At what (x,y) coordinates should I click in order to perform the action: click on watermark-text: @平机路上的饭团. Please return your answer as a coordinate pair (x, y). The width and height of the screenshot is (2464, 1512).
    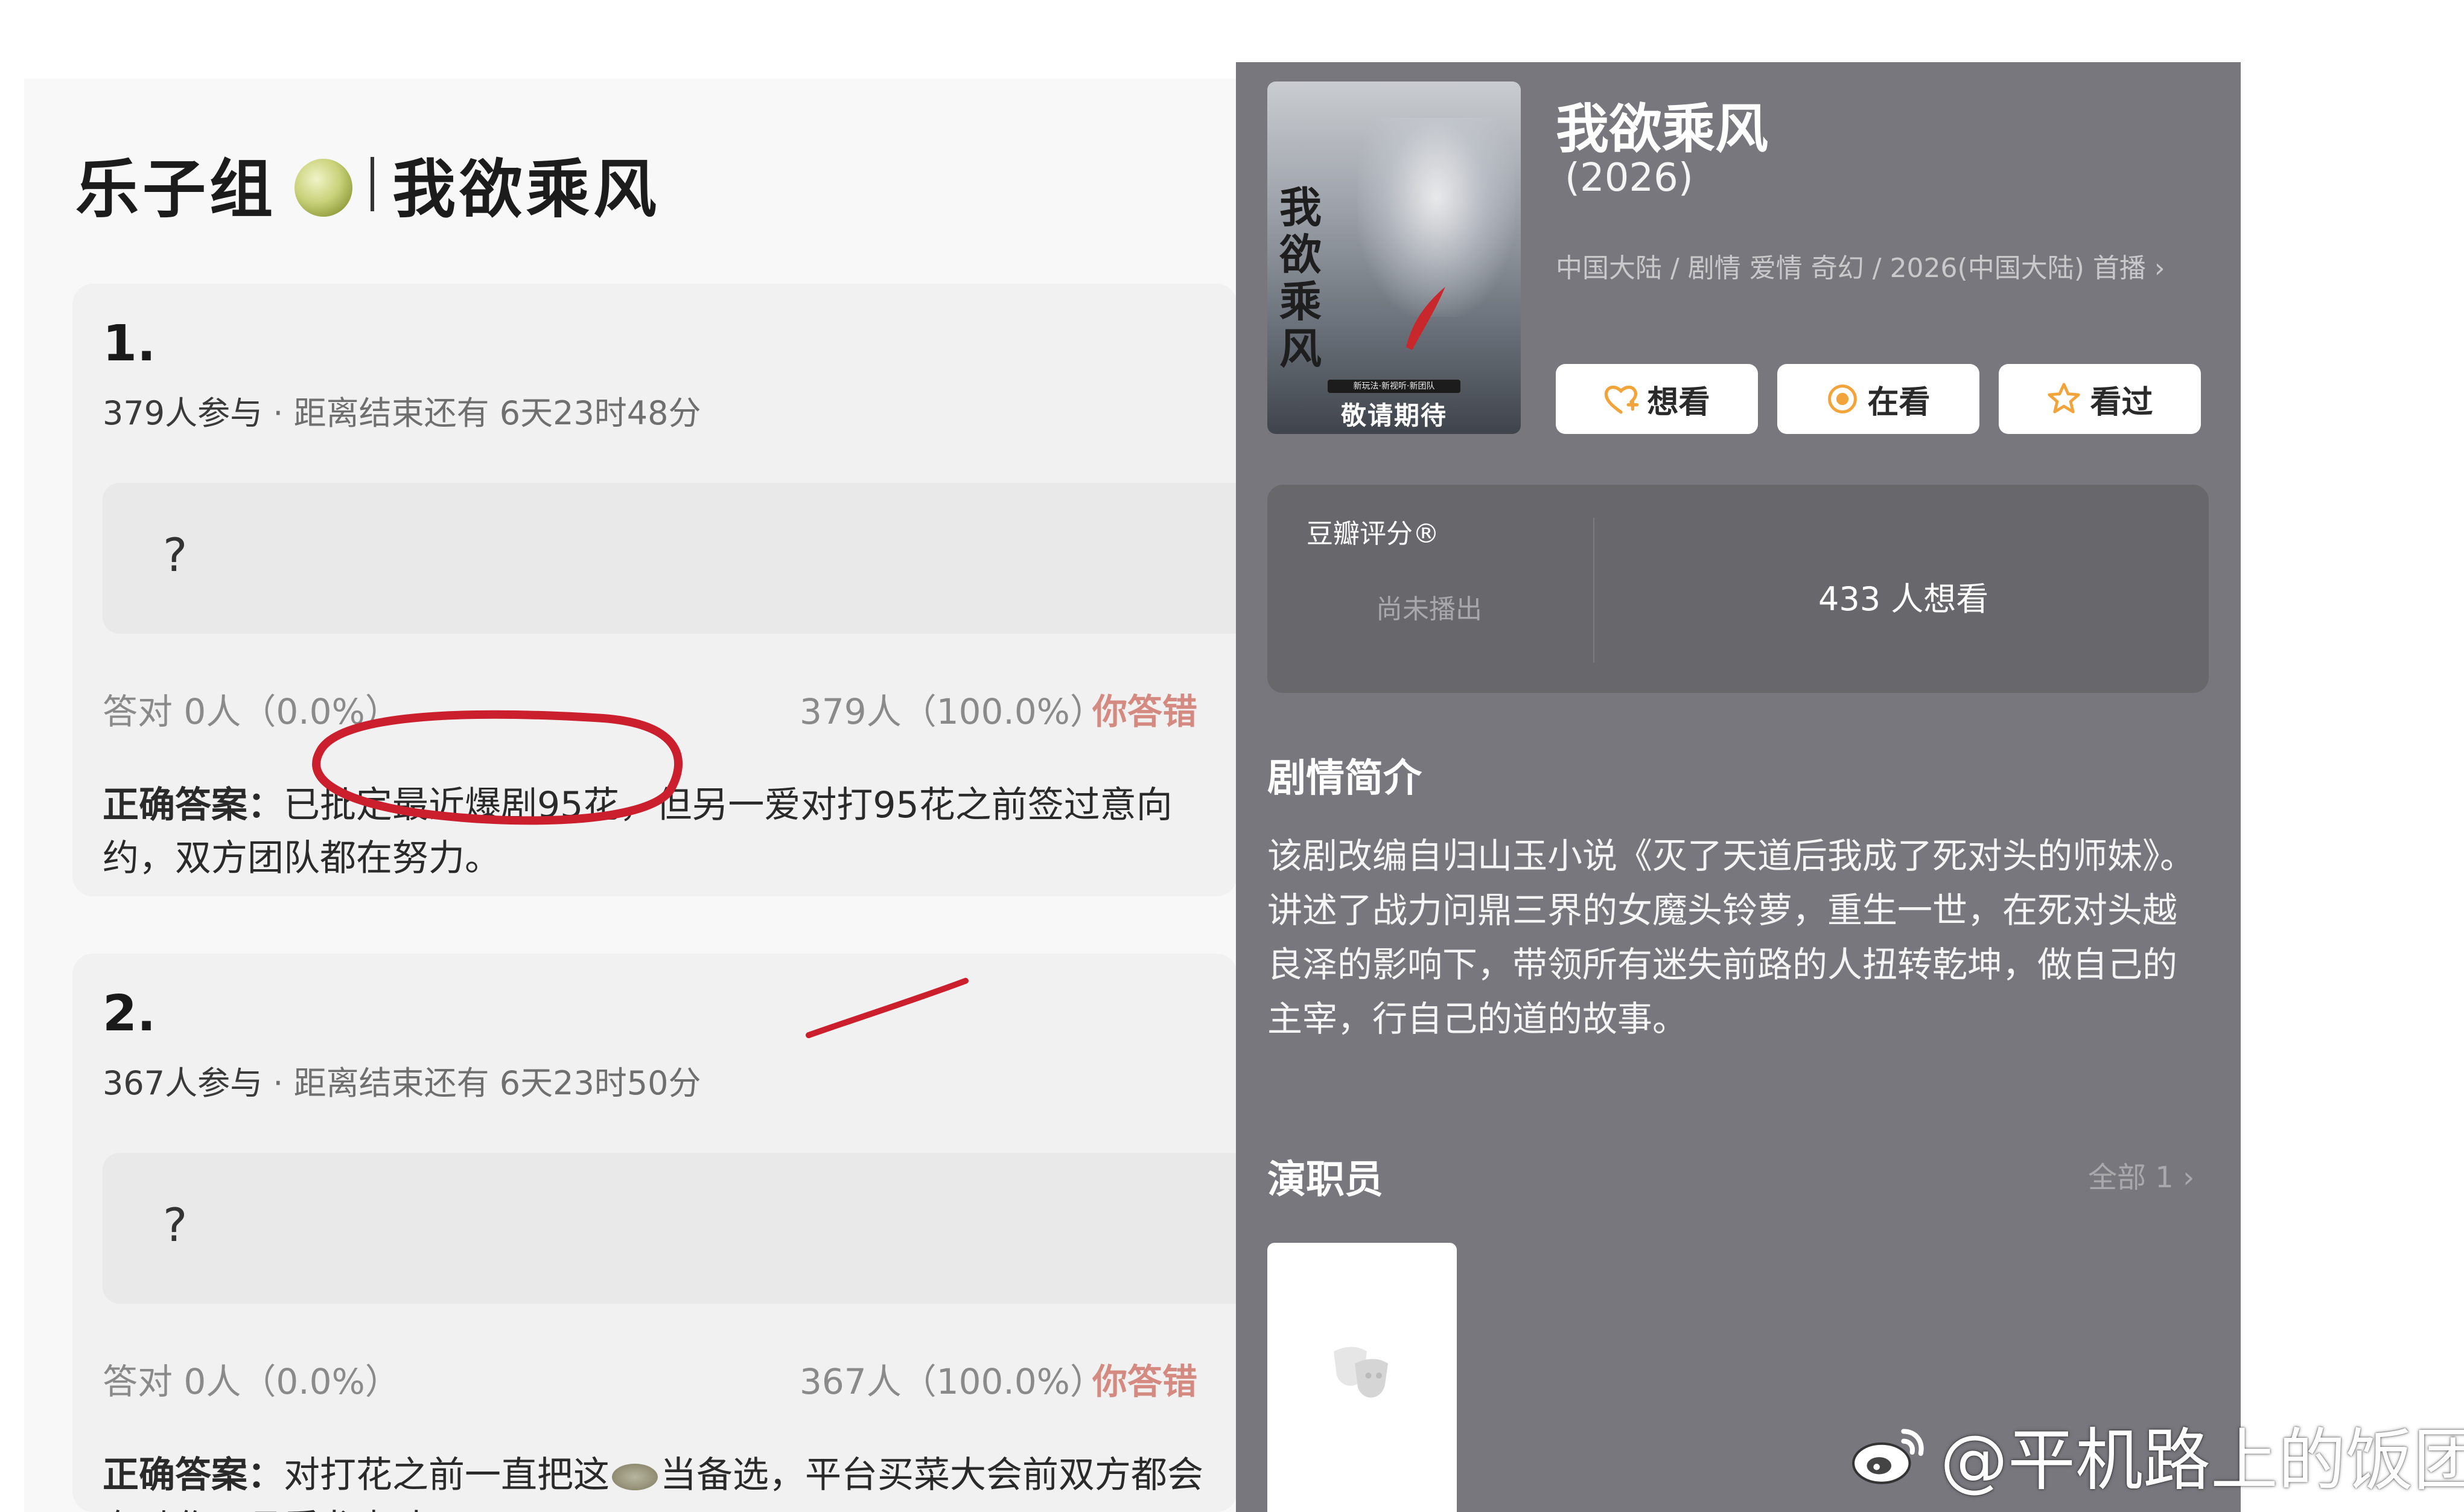
    Looking at the image, I should click on (2202, 1460).